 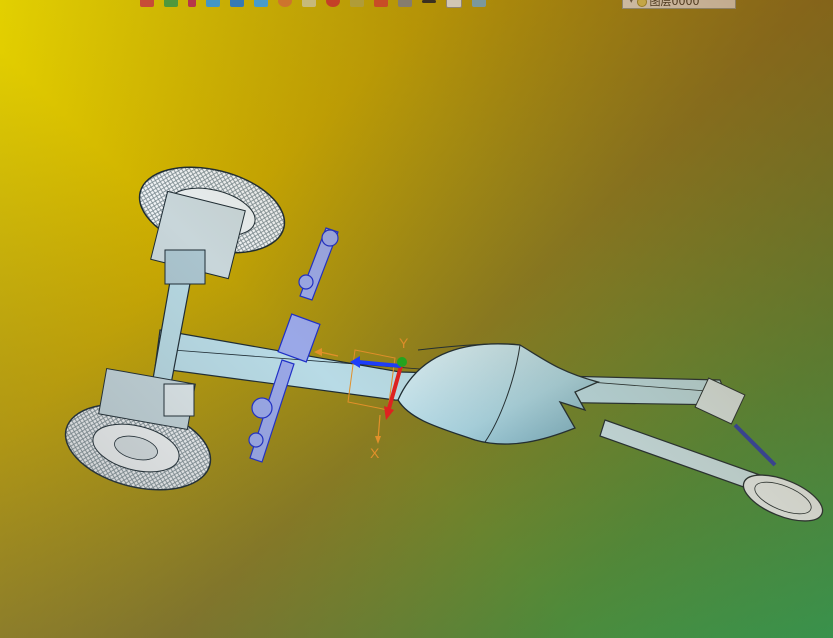 I want to click on rear-wheel-top, so click(x=212, y=225).